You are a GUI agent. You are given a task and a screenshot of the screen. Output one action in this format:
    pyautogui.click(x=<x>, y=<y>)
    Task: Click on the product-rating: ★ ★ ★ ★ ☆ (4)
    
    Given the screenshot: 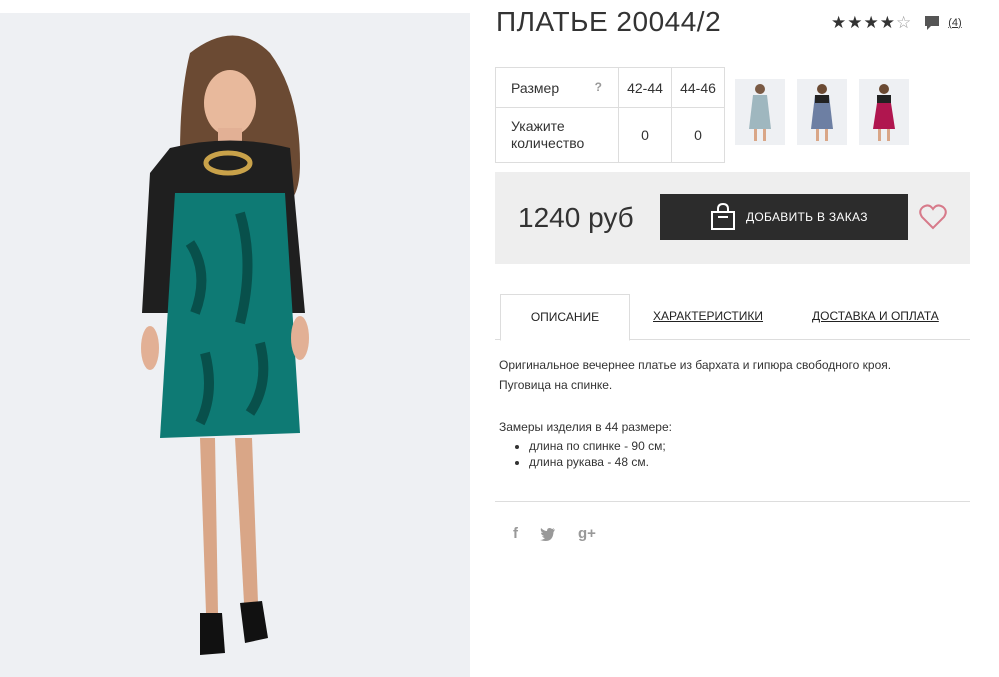 What is the action you would take?
    pyautogui.click(x=896, y=22)
    